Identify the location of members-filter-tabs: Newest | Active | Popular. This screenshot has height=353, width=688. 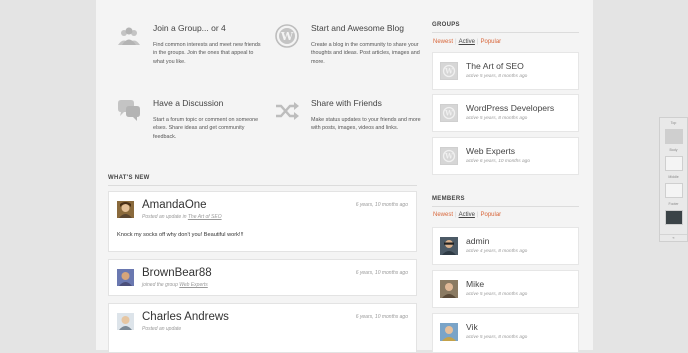
(467, 215).